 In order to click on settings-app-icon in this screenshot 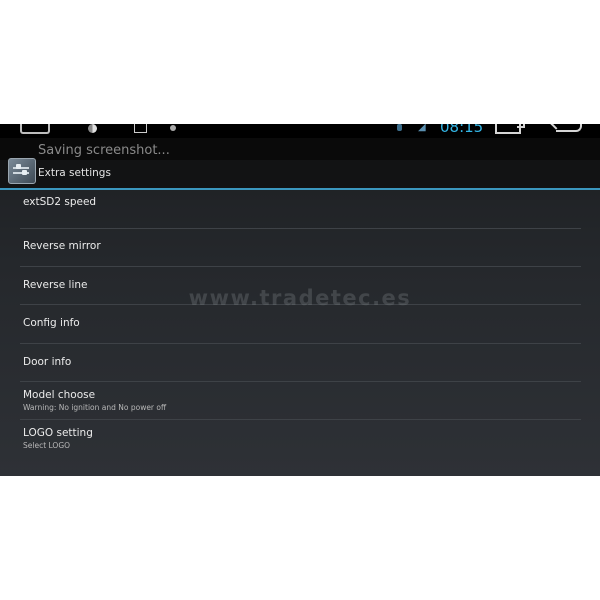, I will do `click(22, 171)`.